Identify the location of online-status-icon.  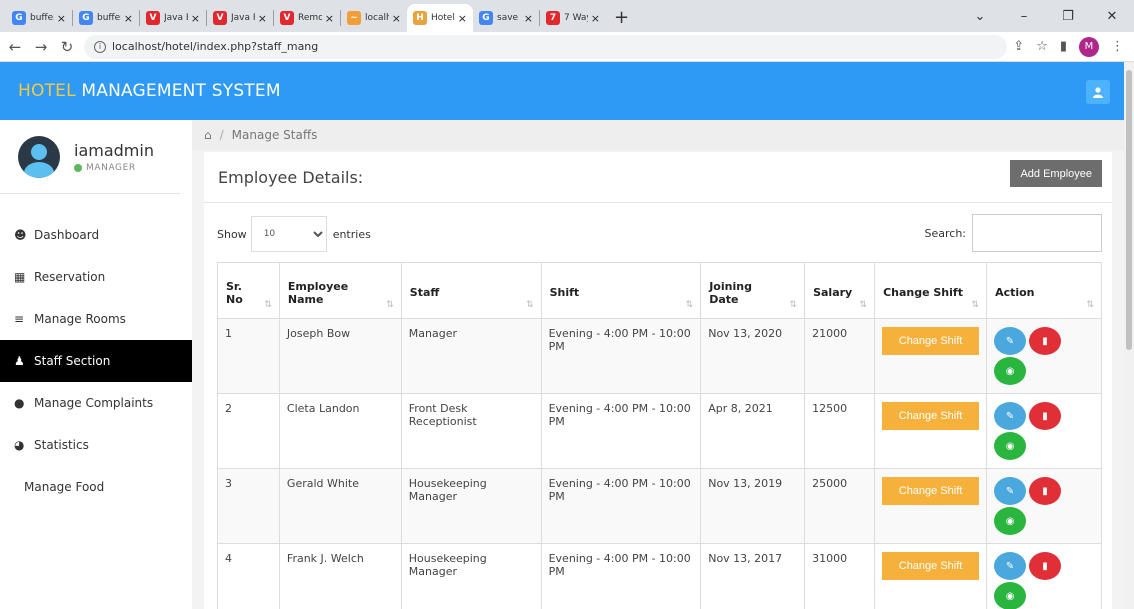
(78, 167).